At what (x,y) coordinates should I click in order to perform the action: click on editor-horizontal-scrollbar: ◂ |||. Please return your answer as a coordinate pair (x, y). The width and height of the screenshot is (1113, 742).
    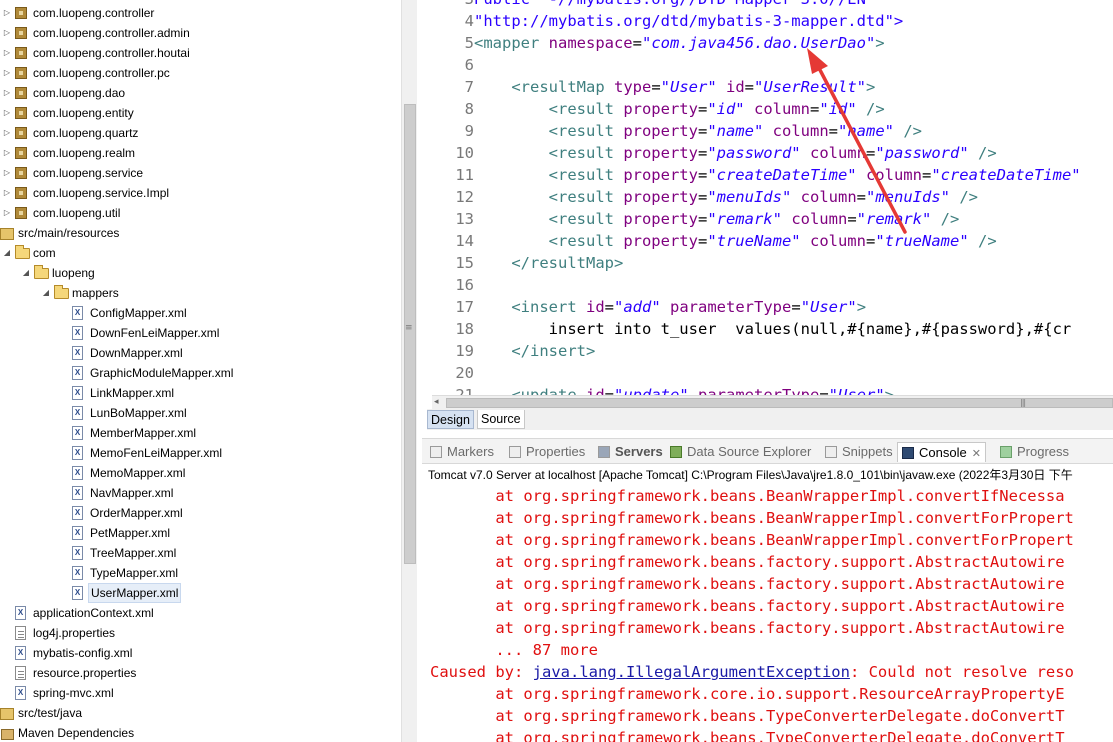
    Looking at the image, I should click on (772, 402).